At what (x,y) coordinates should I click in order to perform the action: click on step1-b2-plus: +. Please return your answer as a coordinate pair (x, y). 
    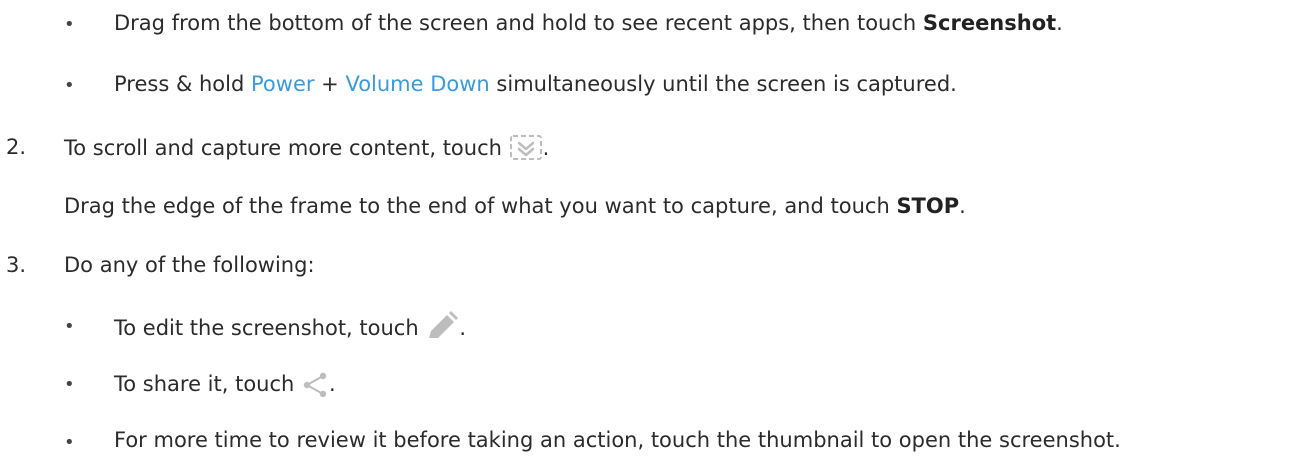
    Looking at the image, I should click on (330, 84).